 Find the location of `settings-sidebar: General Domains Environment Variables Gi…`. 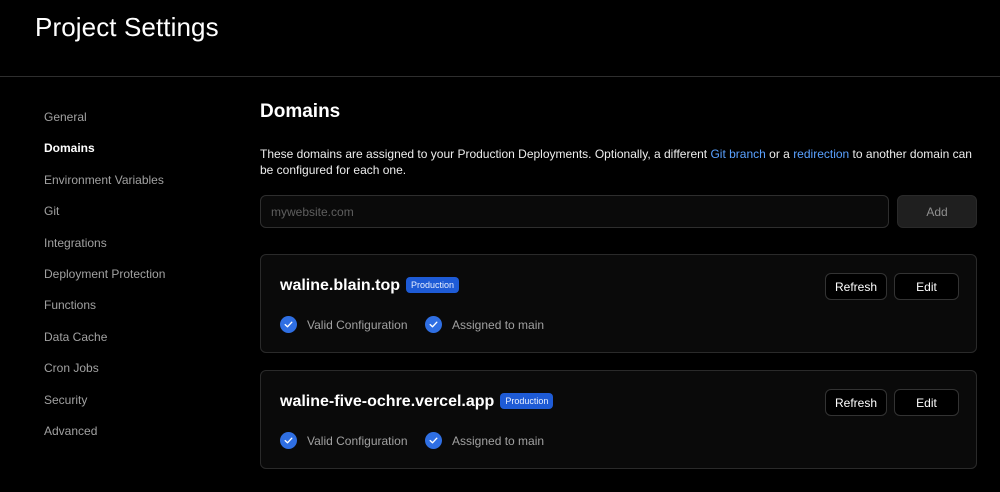

settings-sidebar: General Domains Environment Variables Gi… is located at coordinates (144, 282).